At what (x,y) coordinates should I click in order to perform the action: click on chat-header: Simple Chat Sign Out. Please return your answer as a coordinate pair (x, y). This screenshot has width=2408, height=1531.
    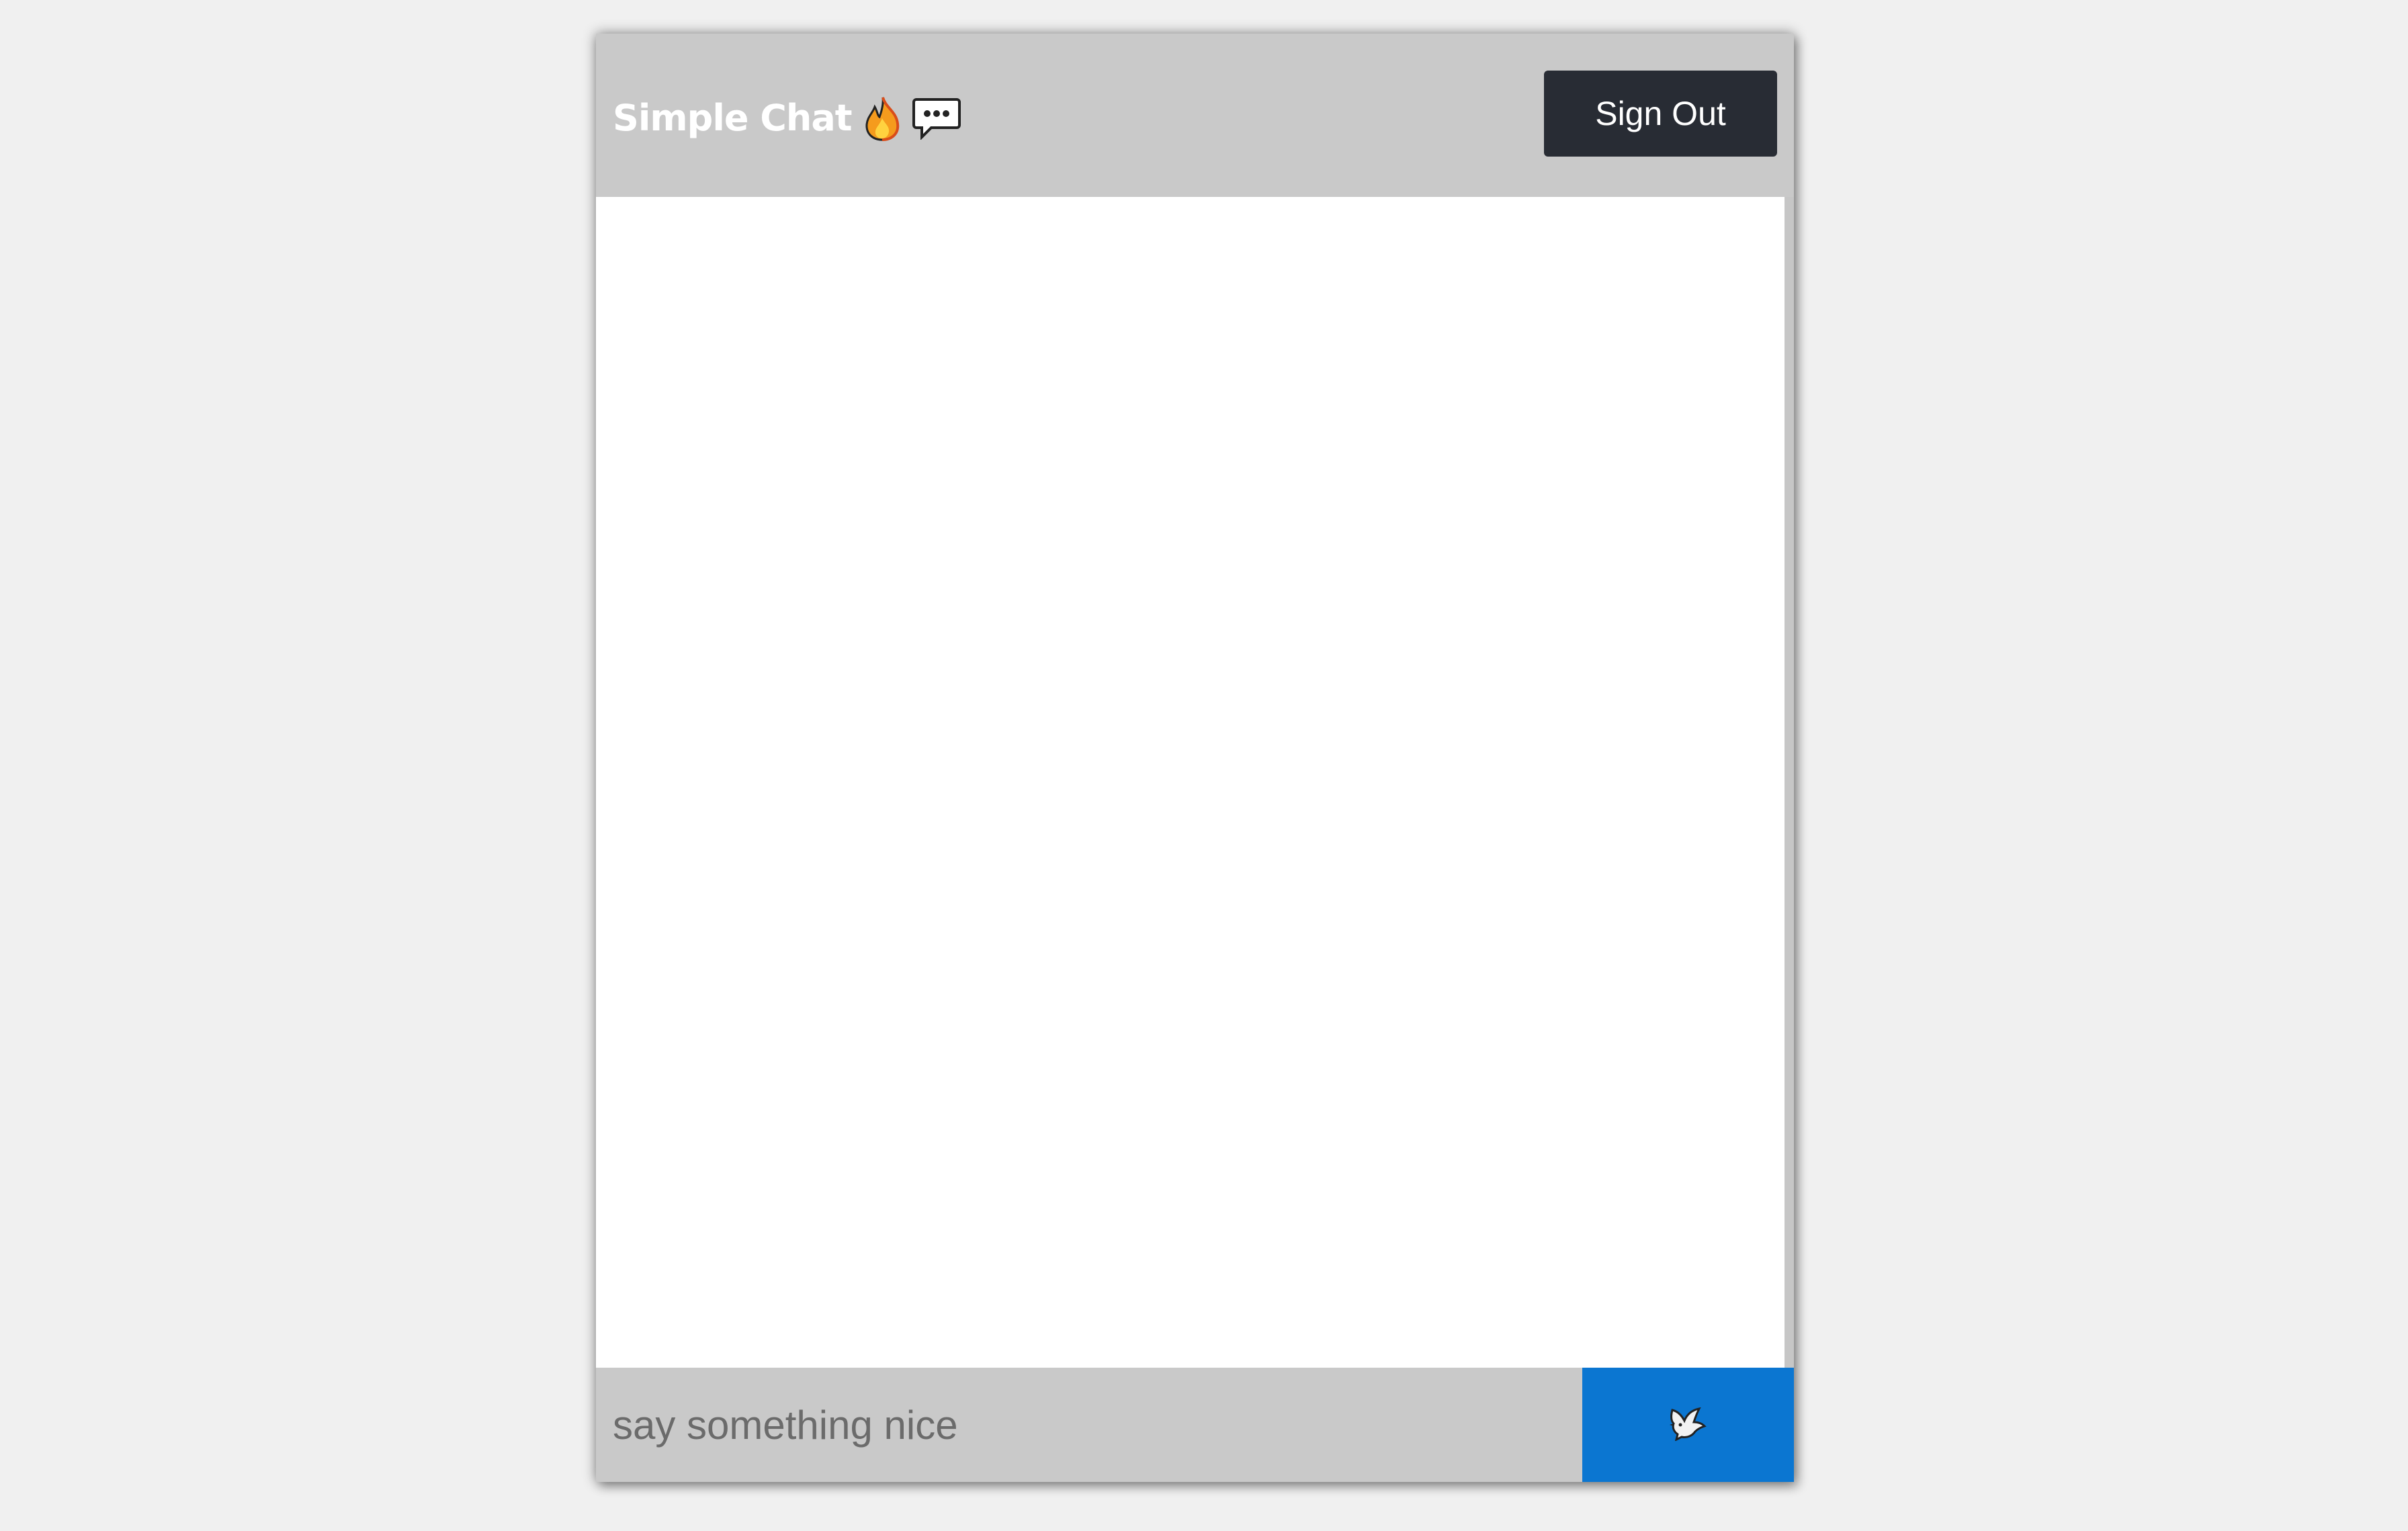
    Looking at the image, I should click on (1195, 115).